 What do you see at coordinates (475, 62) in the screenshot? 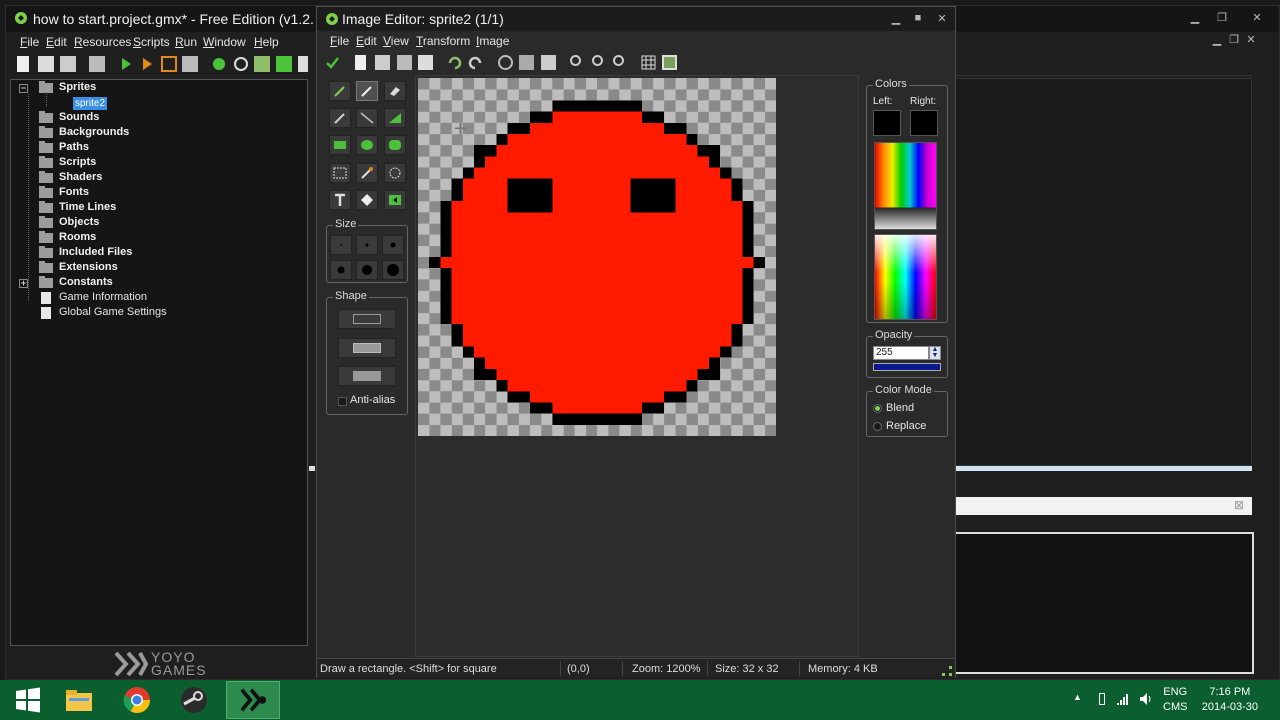
I see `redo-icon` at bounding box center [475, 62].